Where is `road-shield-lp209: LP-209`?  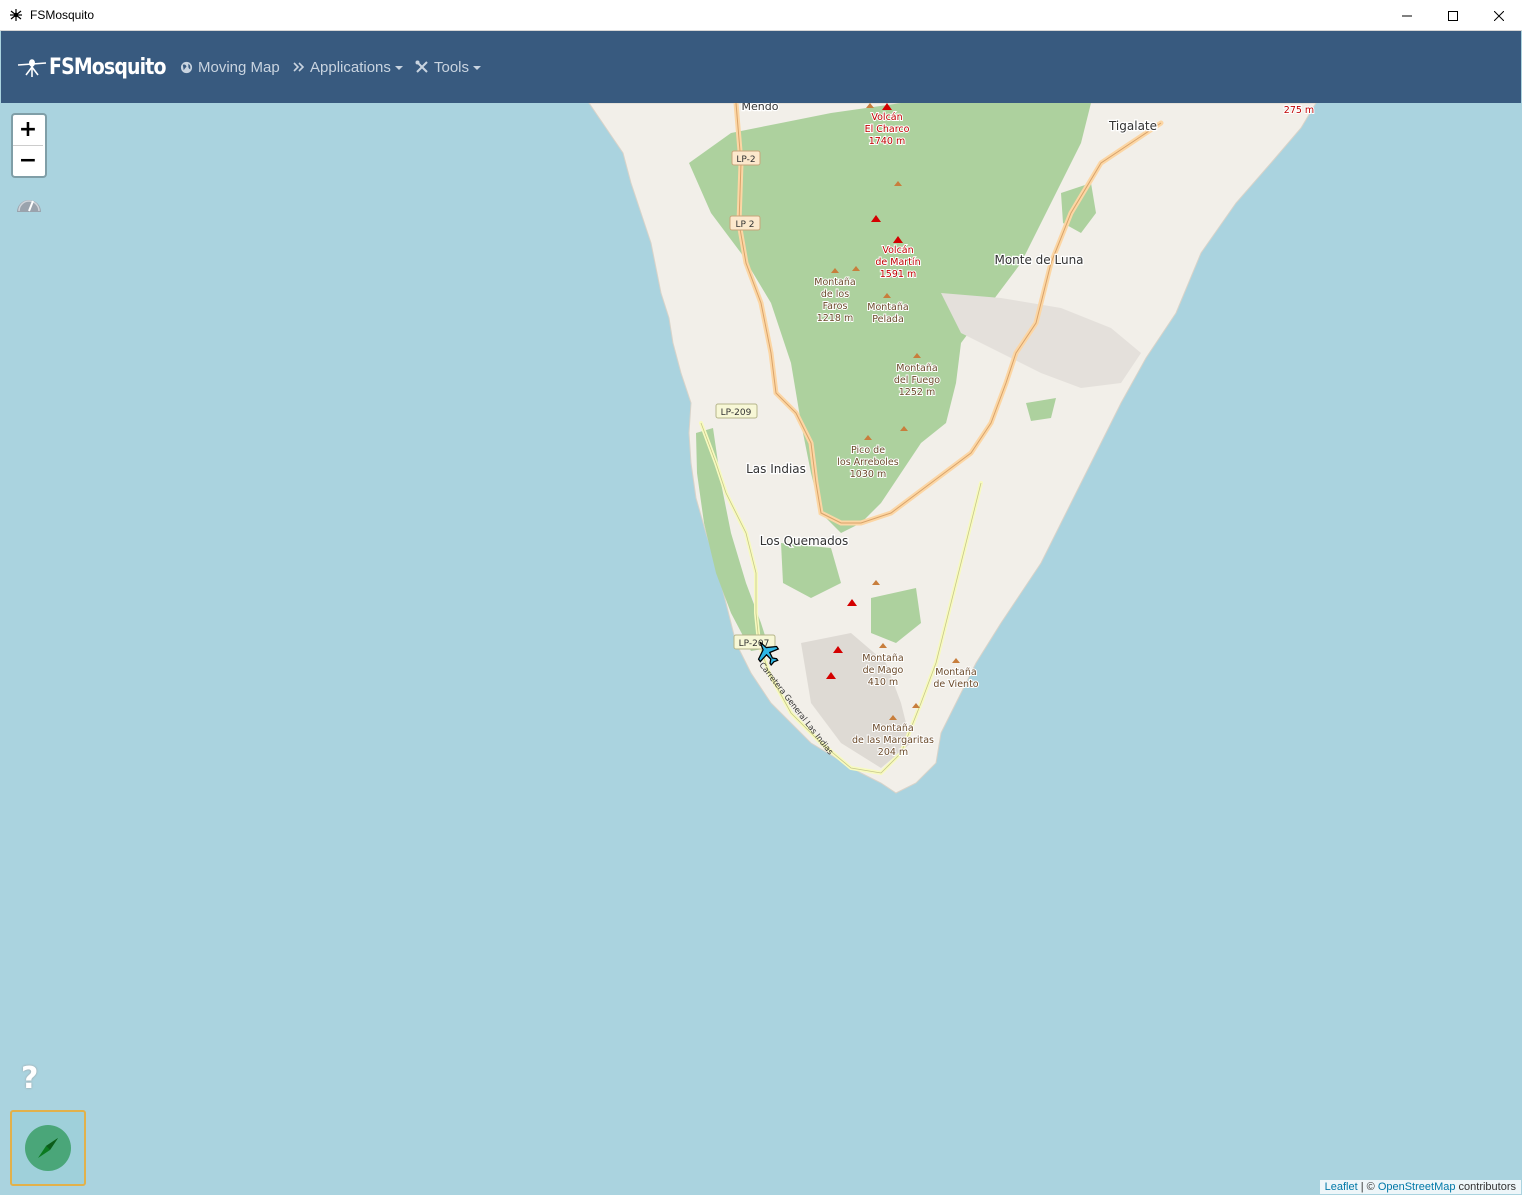
road-shield-lp209: LP-209 is located at coordinates (736, 411).